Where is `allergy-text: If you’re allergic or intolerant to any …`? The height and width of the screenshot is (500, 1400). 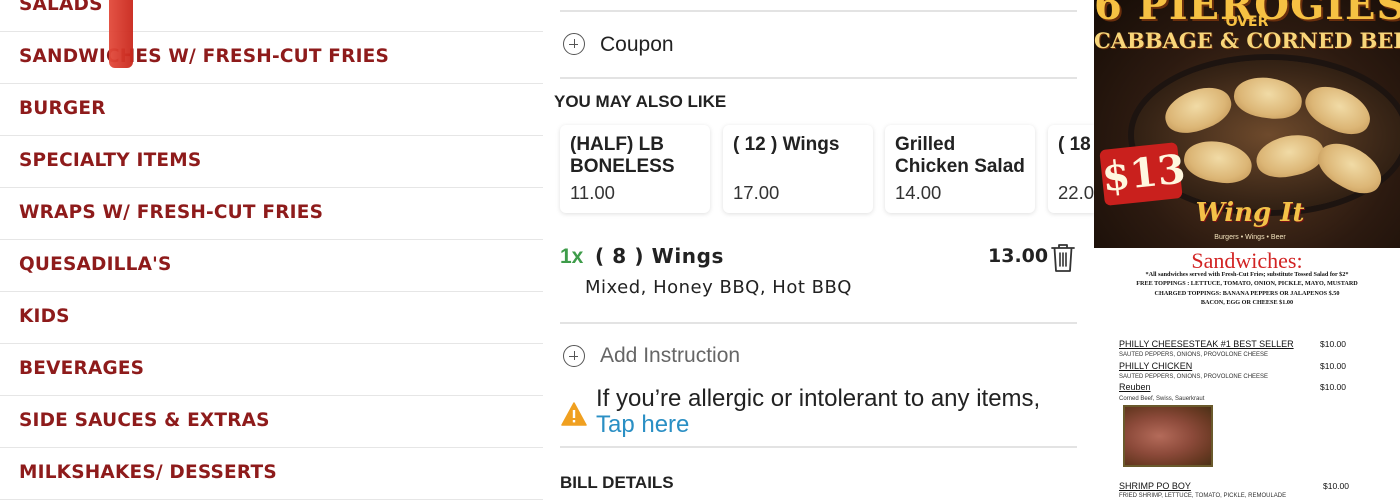 allergy-text: If you’re allergic or intolerant to any … is located at coordinates (818, 398).